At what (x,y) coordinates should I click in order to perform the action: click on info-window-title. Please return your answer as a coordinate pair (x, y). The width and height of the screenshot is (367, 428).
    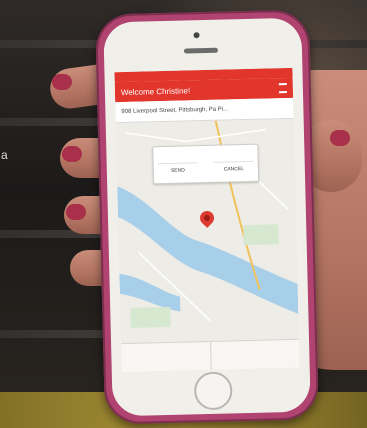
    Looking at the image, I should click on (205, 150).